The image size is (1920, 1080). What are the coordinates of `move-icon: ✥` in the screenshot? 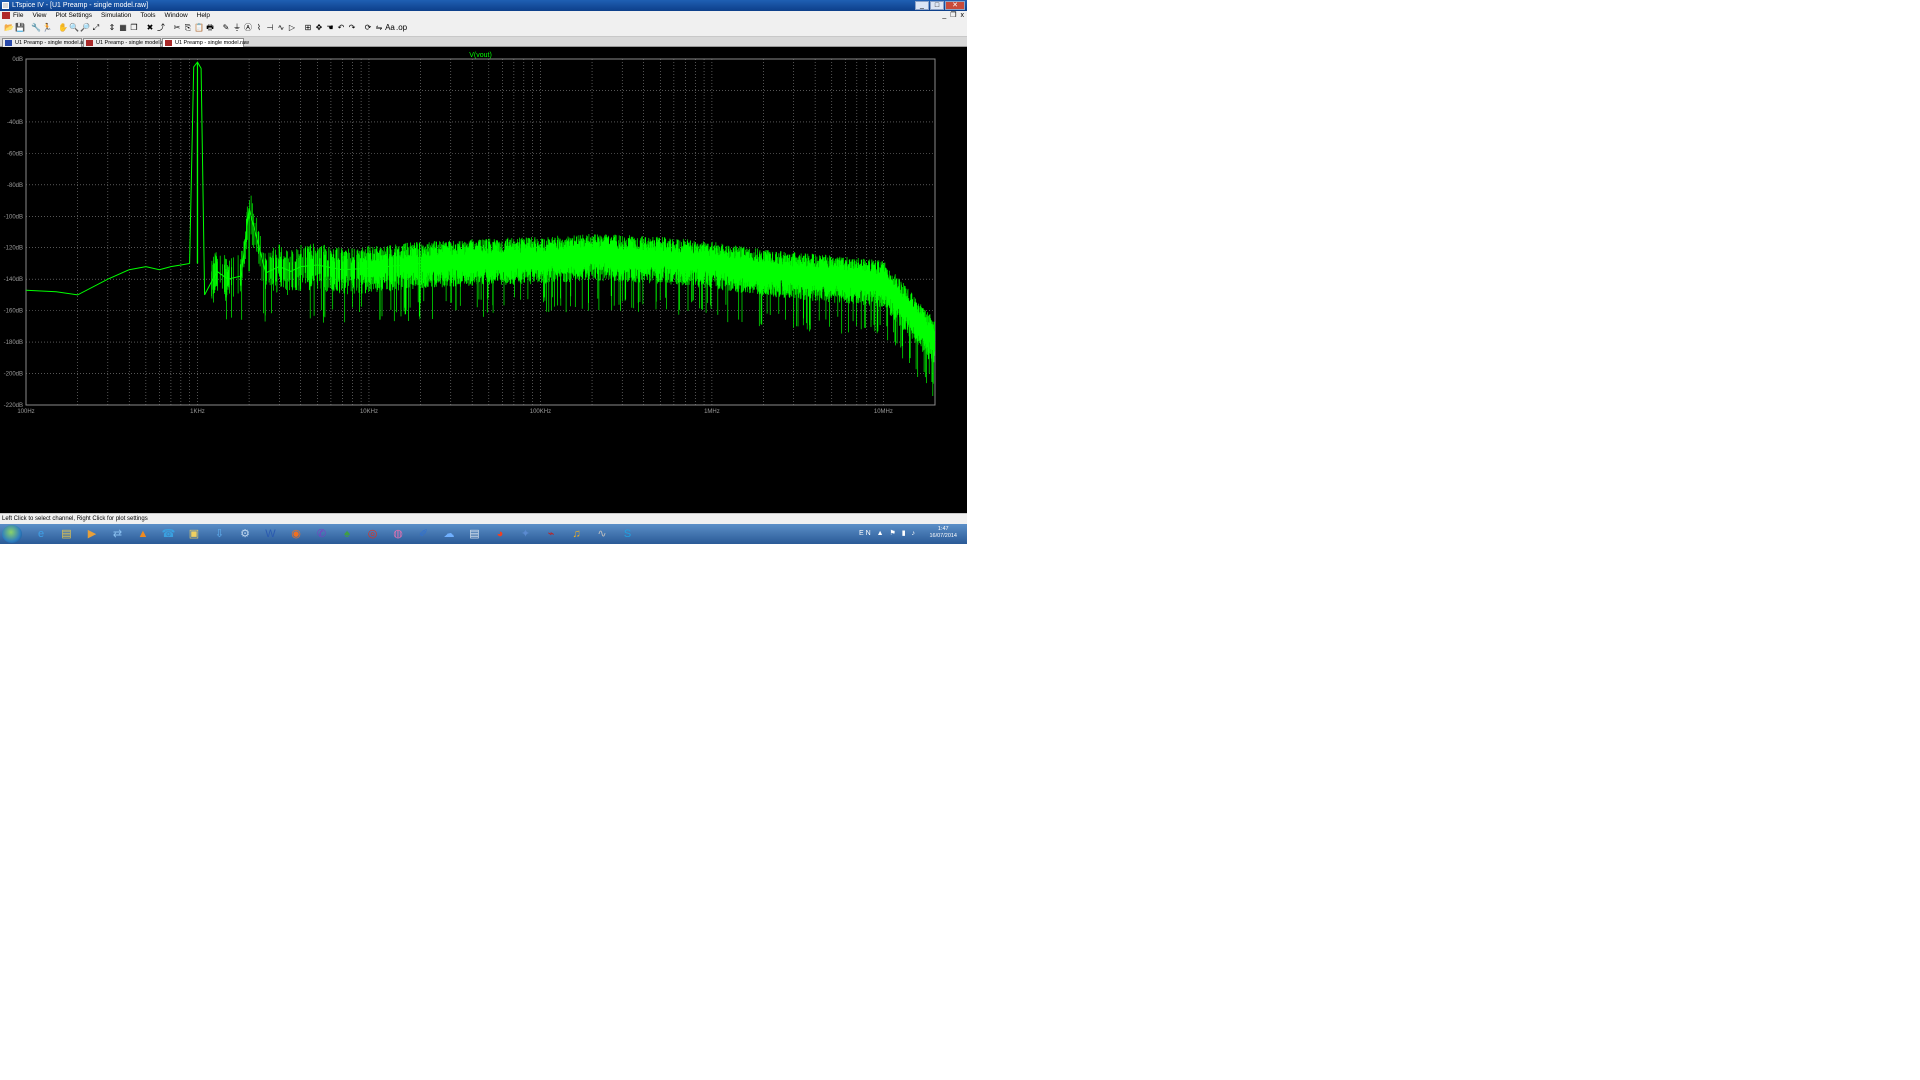 It's located at (319, 28).